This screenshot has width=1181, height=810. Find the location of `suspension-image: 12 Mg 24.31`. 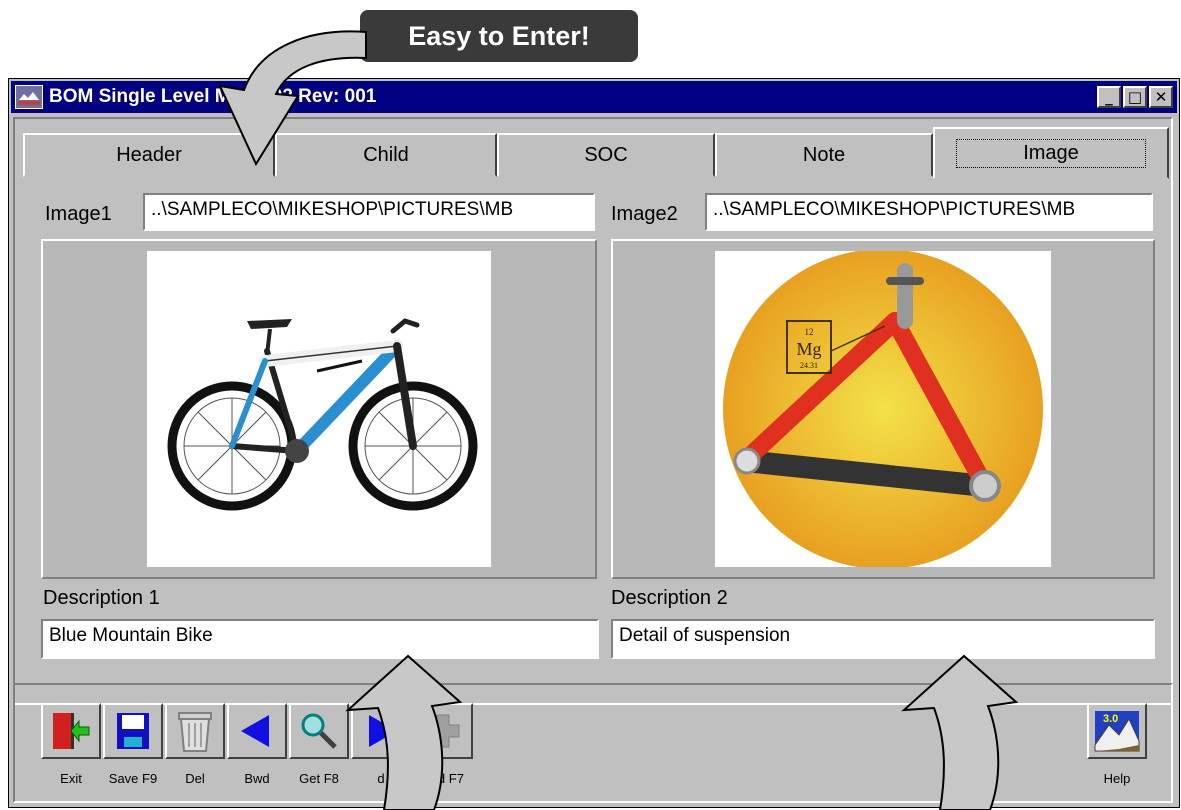

suspension-image: 12 Mg 24.31 is located at coordinates (883, 409).